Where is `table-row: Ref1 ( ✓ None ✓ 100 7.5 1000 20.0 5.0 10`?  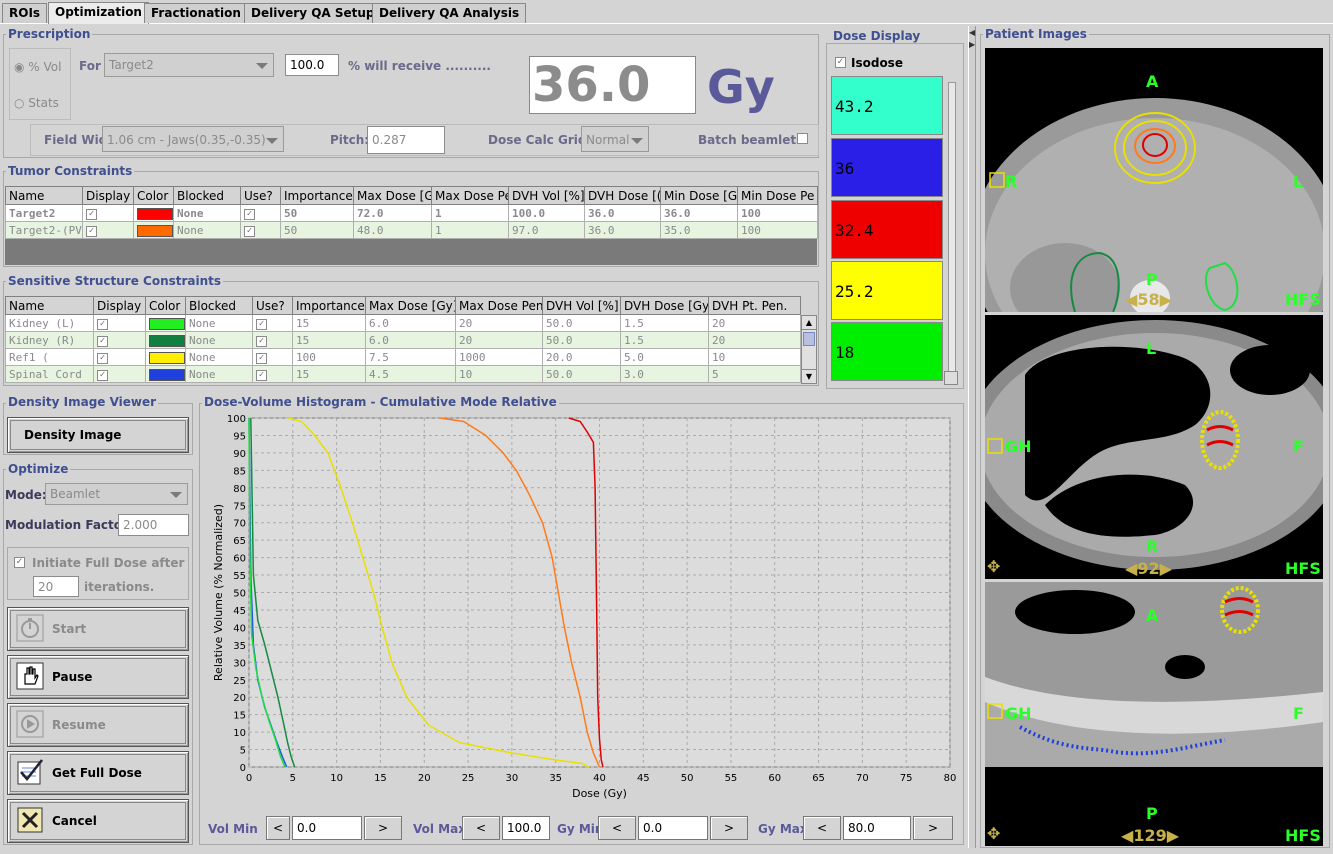 table-row: Ref1 ( ✓ None ✓ 100 7.5 1000 20.0 5.0 10 is located at coordinates (403, 357).